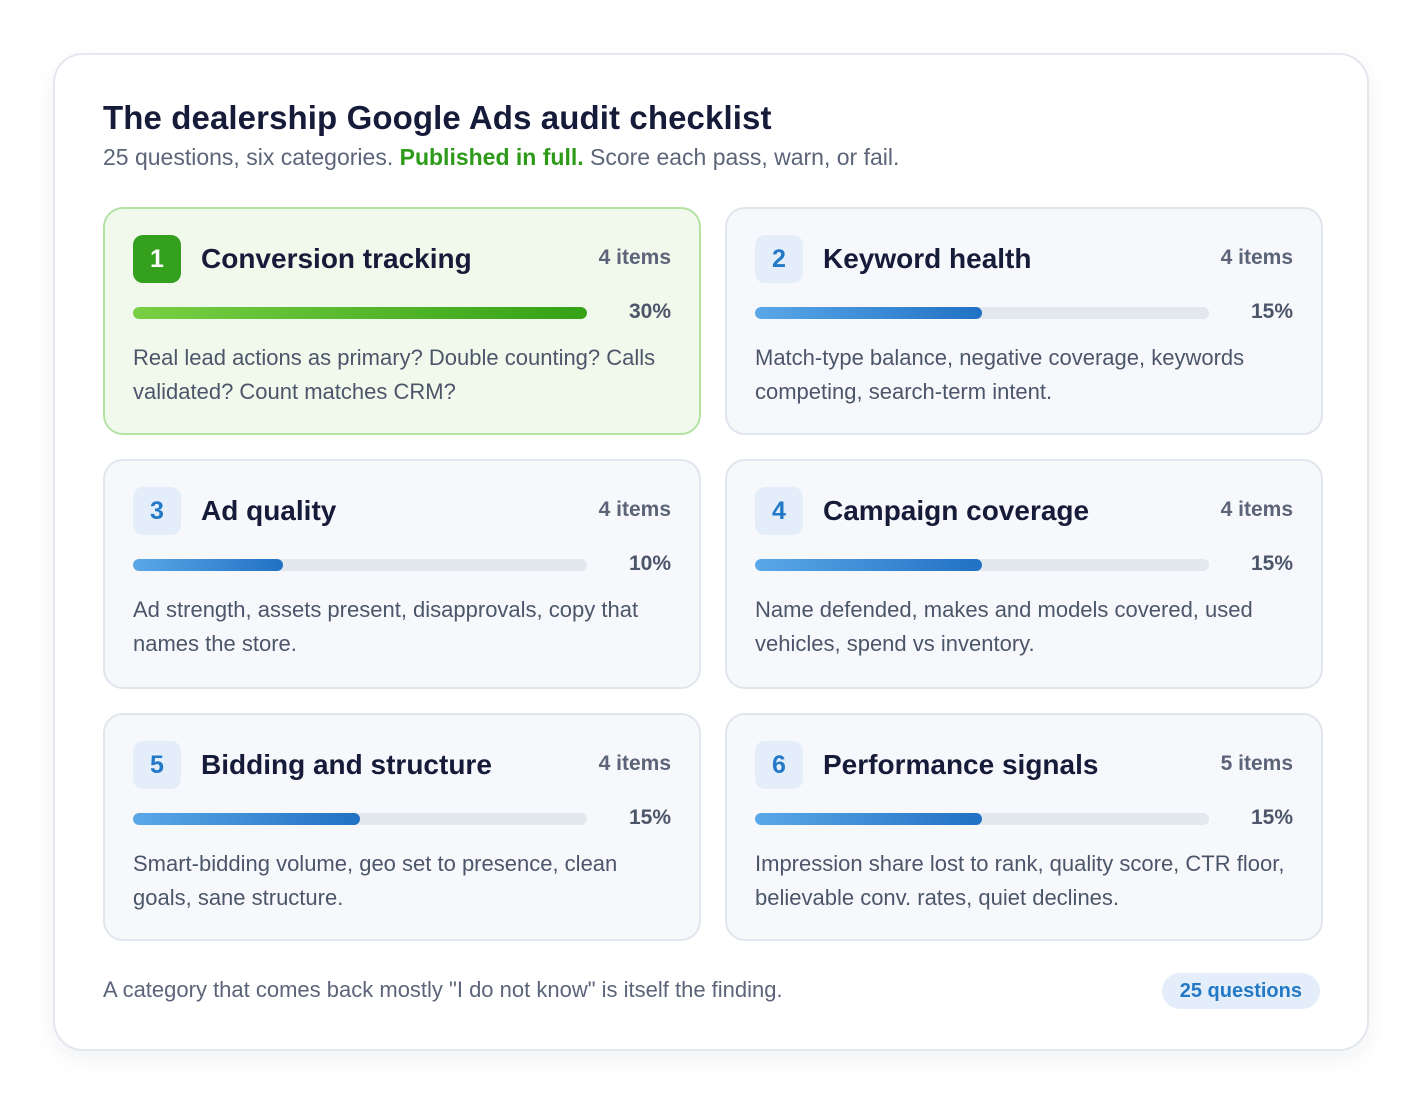 The width and height of the screenshot is (1424, 1106). Describe the element at coordinates (157, 511) in the screenshot. I see `category-number-badge: 3` at that location.